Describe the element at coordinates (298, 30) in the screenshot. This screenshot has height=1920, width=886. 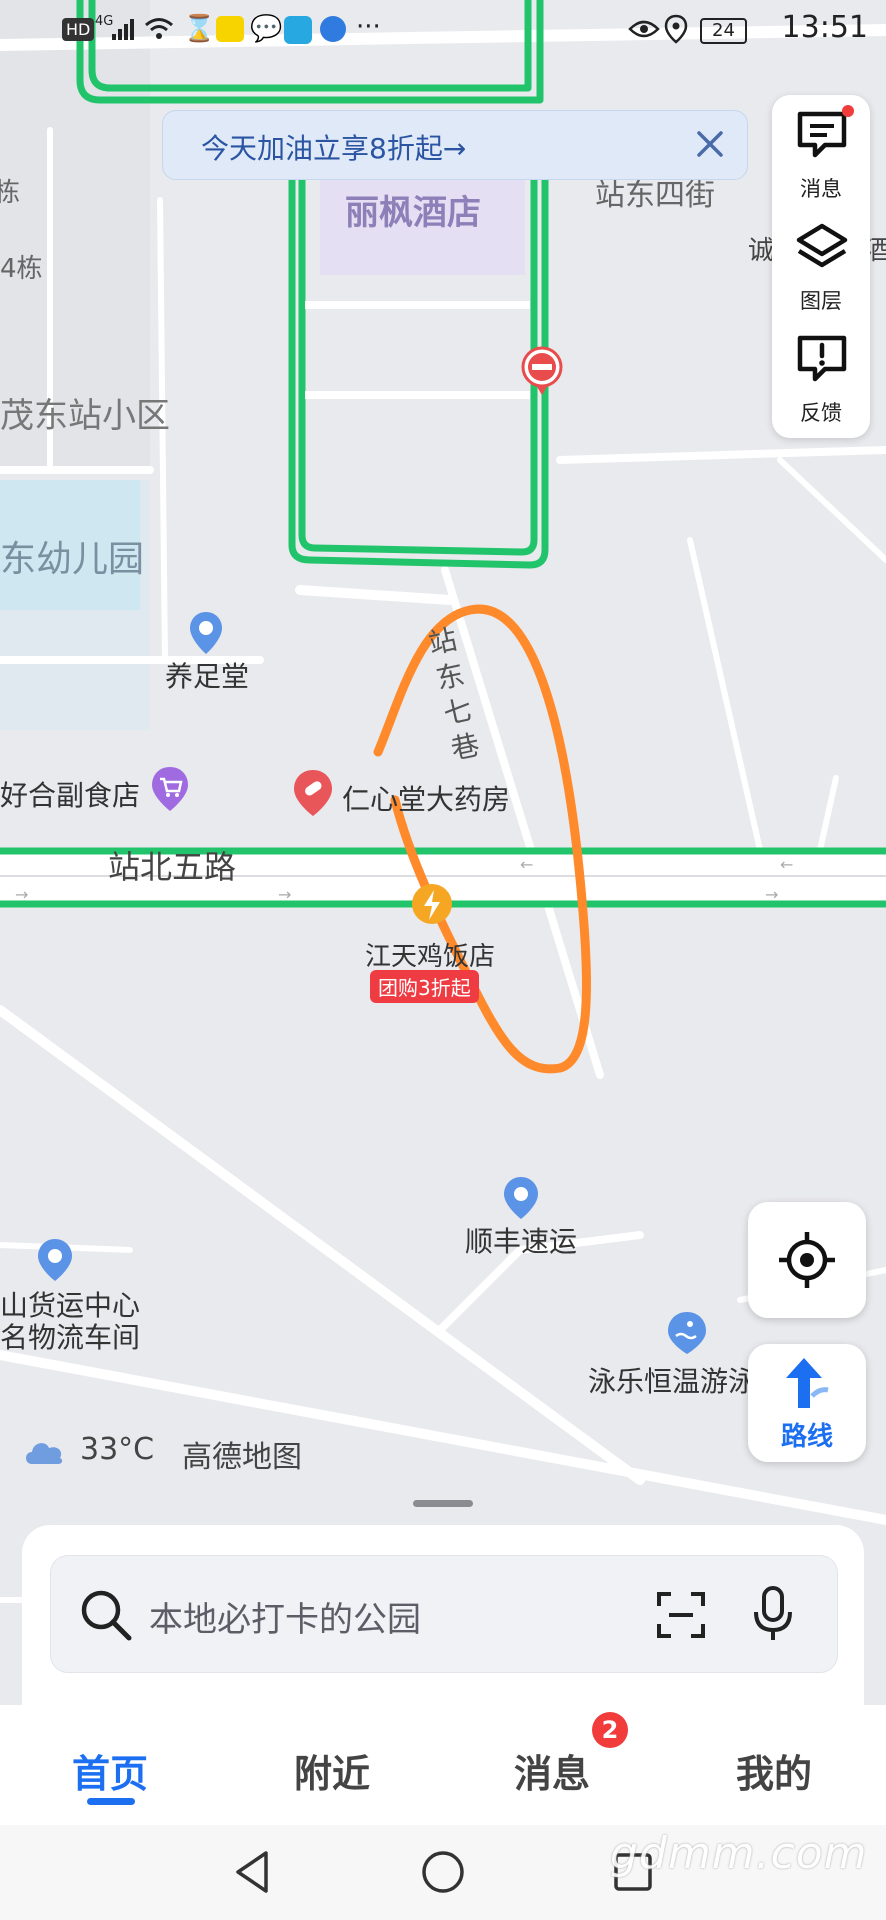
I see `bulb-app-icon` at that location.